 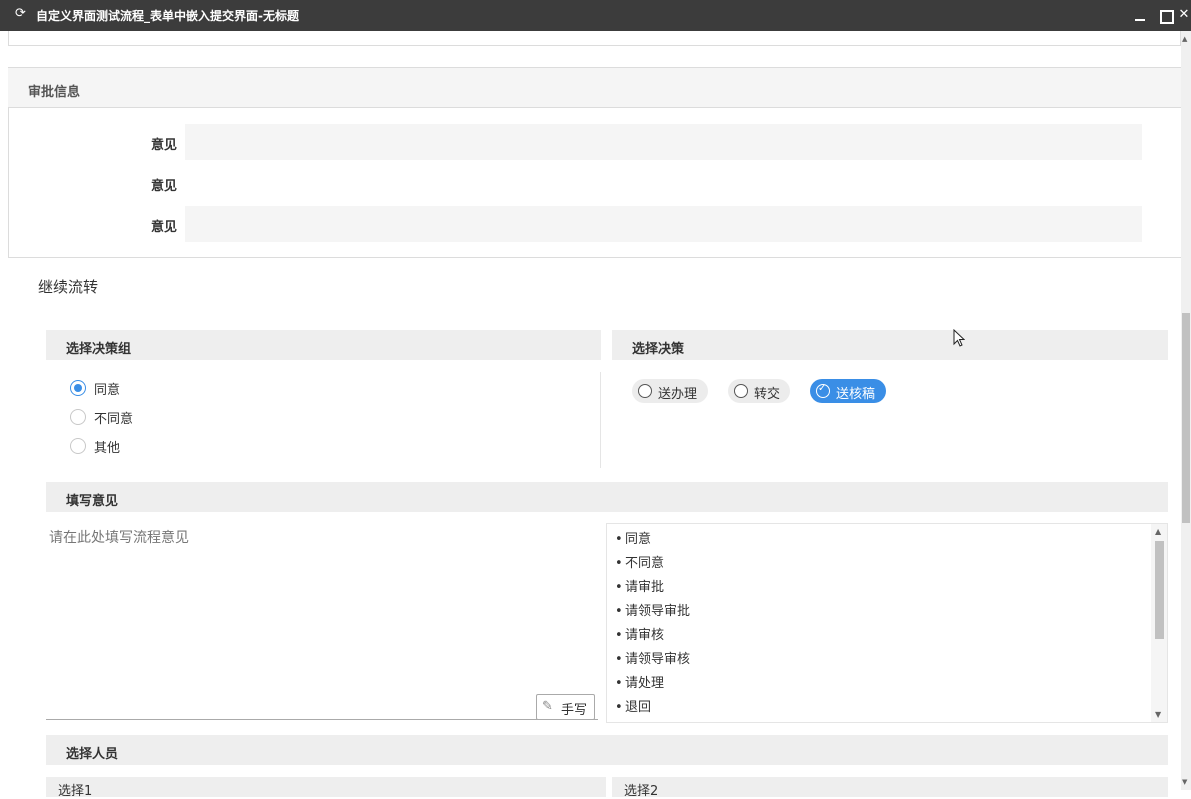 I want to click on page-scroll-thumb, so click(x=1186, y=418).